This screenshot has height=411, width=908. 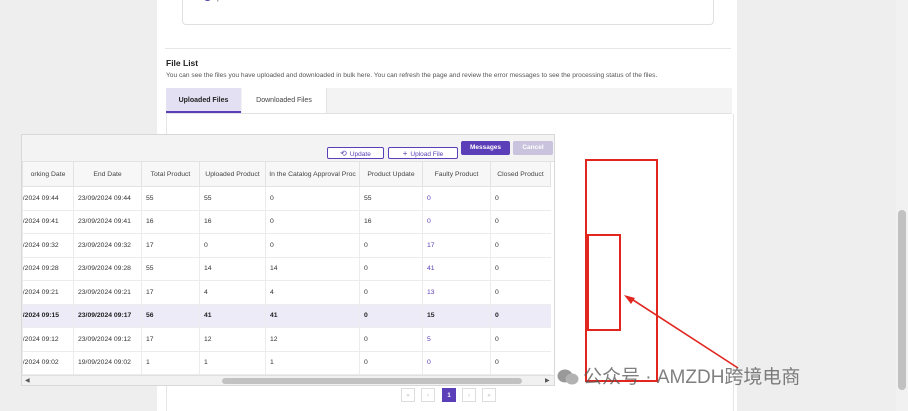 What do you see at coordinates (692, 377) in the screenshot?
I see `watermark-text: 公众号 · AMZDH跨境电商` at bounding box center [692, 377].